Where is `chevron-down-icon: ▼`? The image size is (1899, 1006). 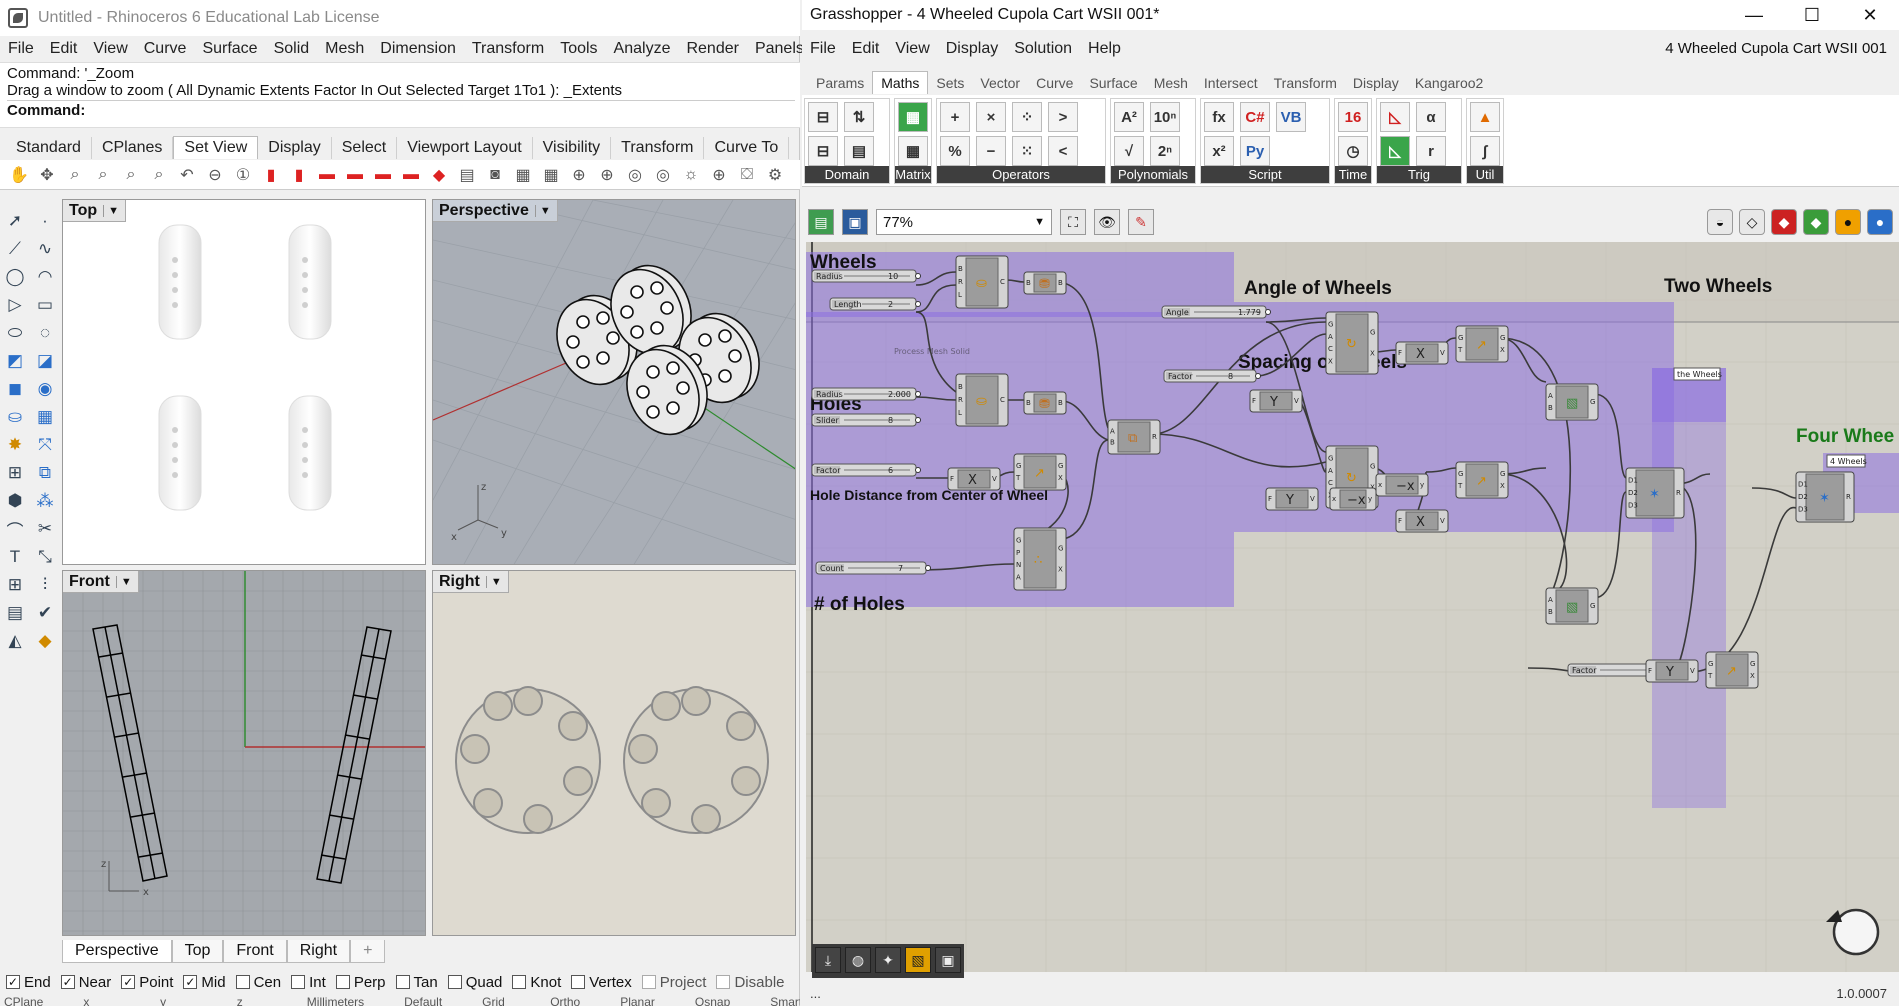
chevron-down-icon: ▼ is located at coordinates (493, 581).